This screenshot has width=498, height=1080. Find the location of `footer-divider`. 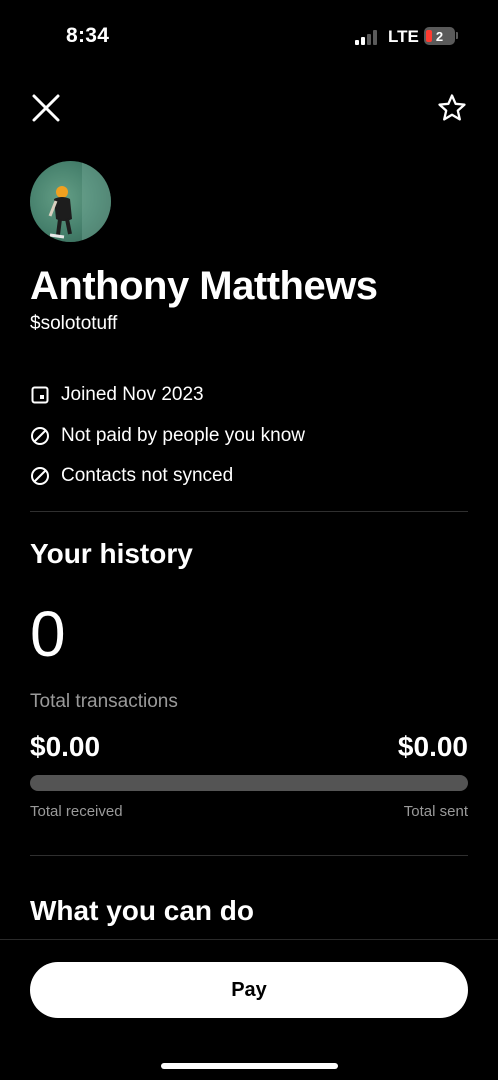

footer-divider is located at coordinates (249, 939).